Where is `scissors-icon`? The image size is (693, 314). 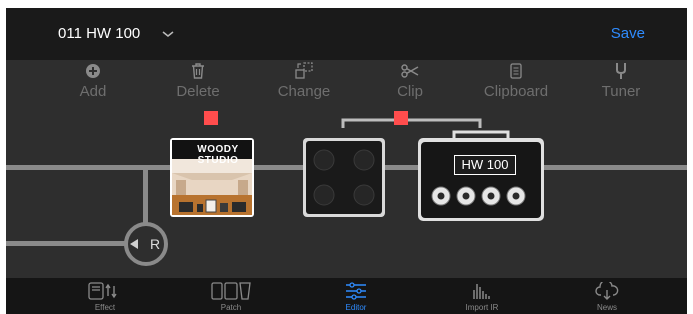
scissors-icon is located at coordinates (410, 71).